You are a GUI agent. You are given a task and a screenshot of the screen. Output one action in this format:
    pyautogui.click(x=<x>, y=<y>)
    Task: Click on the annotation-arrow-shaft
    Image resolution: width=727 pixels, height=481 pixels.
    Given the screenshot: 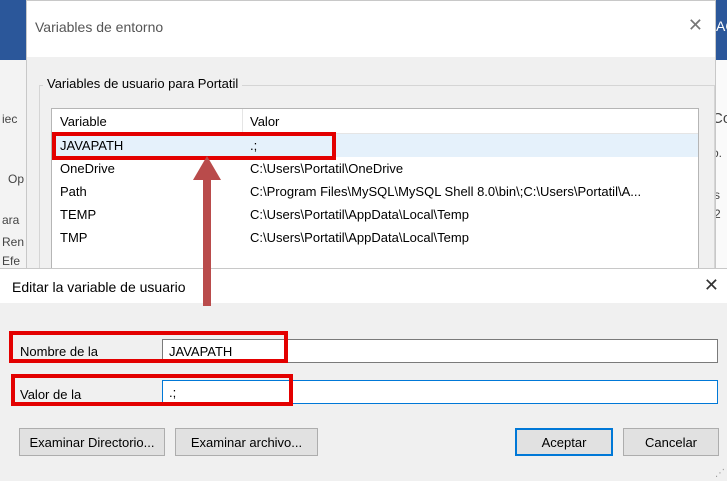 What is the action you would take?
    pyautogui.click(x=207, y=242)
    